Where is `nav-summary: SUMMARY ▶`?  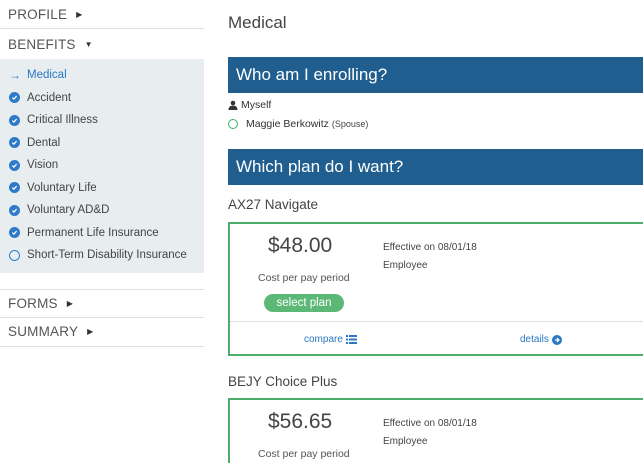 nav-summary: SUMMARY ▶ is located at coordinates (102, 332).